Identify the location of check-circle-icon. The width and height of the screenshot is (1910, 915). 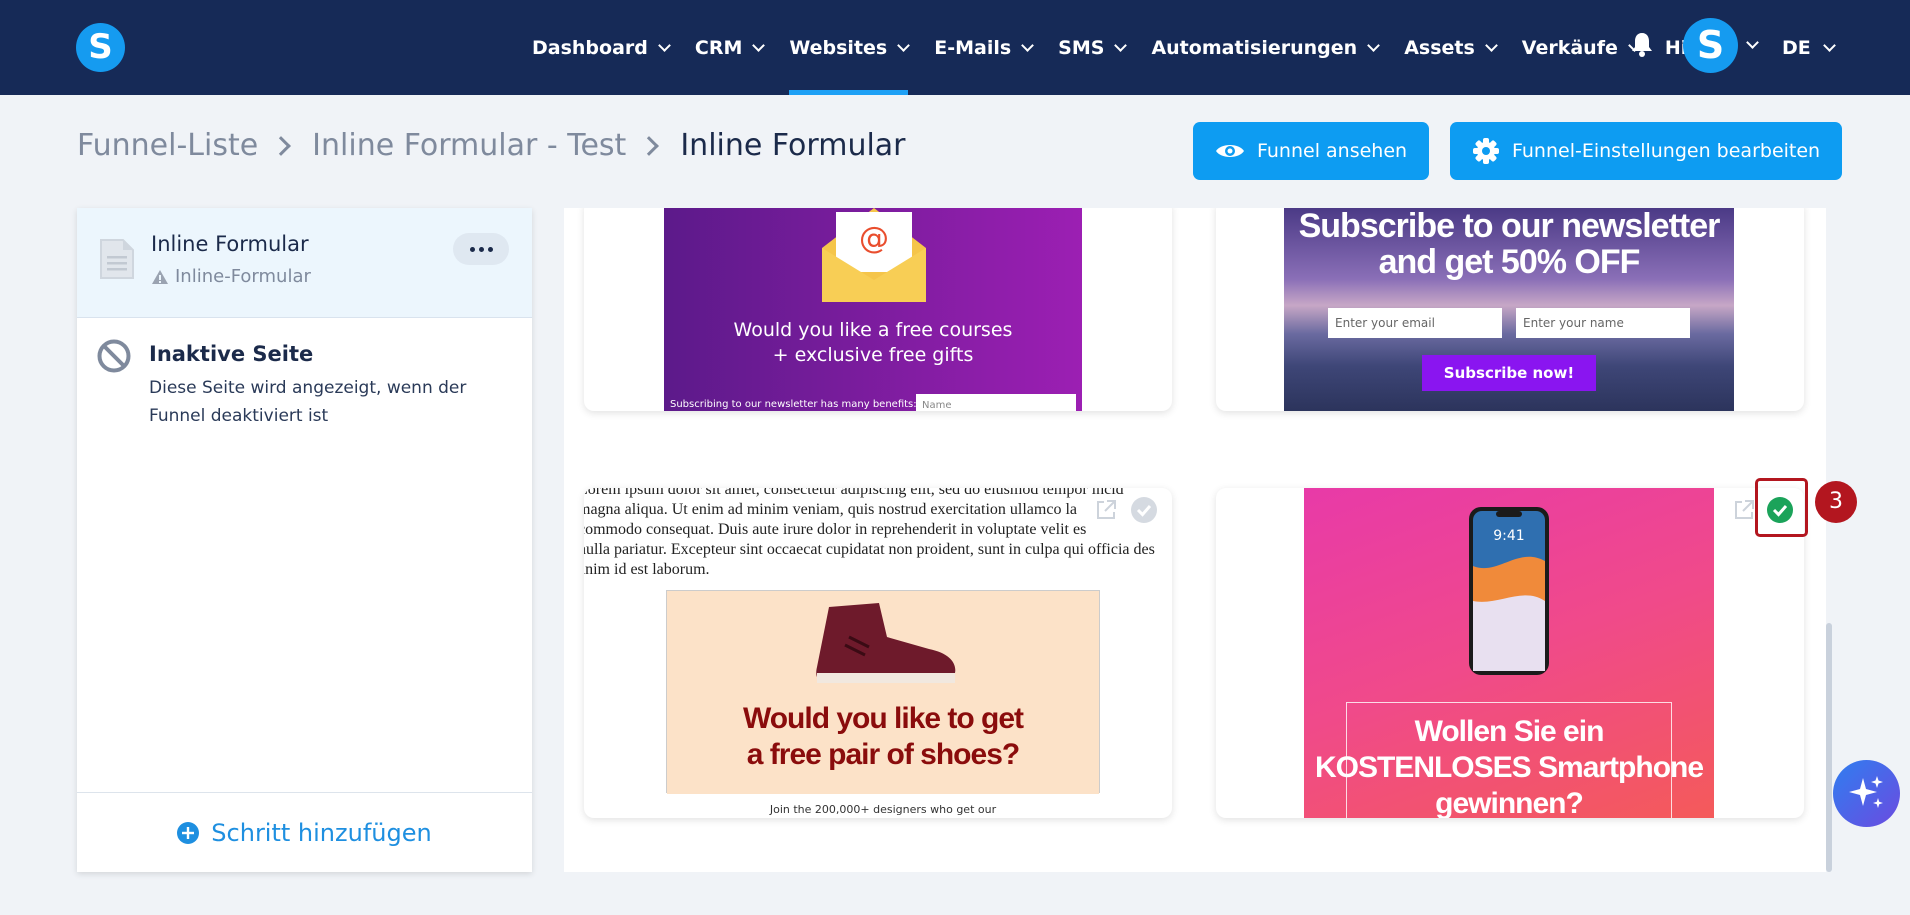
(1144, 510).